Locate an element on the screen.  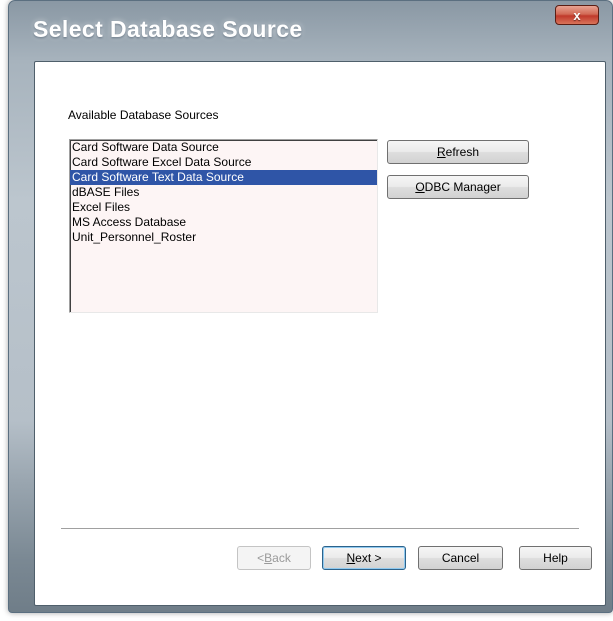
list-item: Excel Files is located at coordinates (223, 207).